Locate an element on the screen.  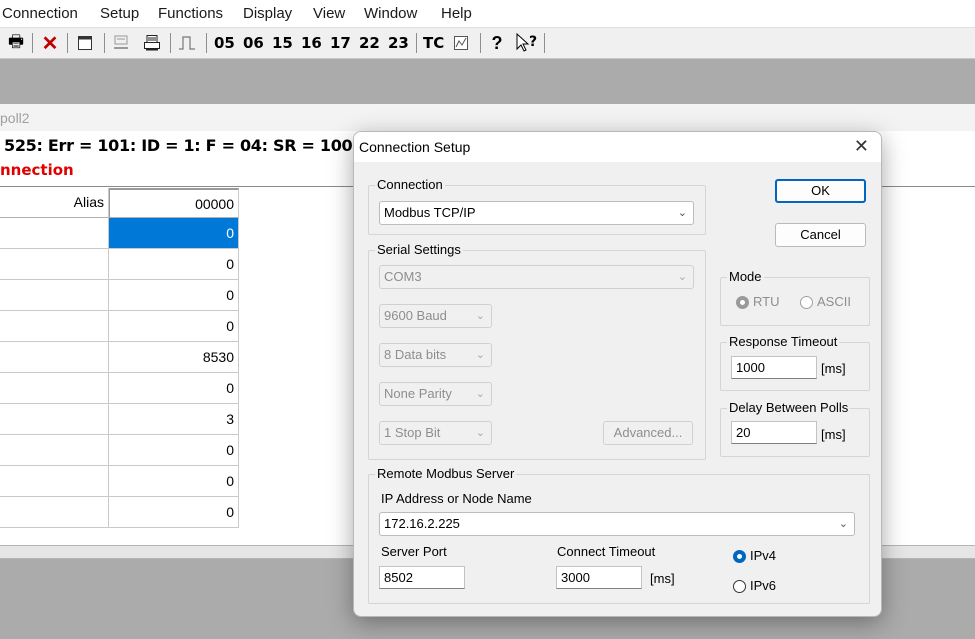
menu-display: Display is located at coordinates (267, 13).